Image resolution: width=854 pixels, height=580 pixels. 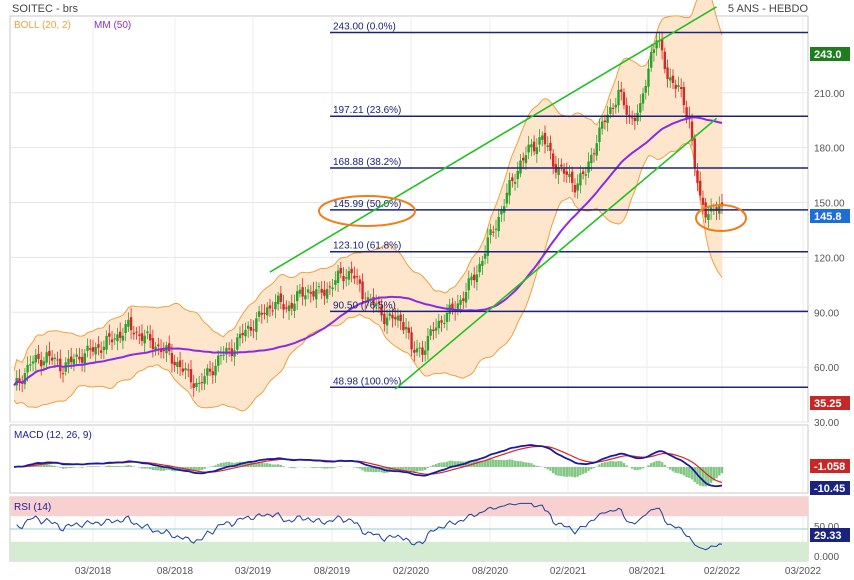 I want to click on x-tick-label: 08/2020, so click(x=490, y=571).